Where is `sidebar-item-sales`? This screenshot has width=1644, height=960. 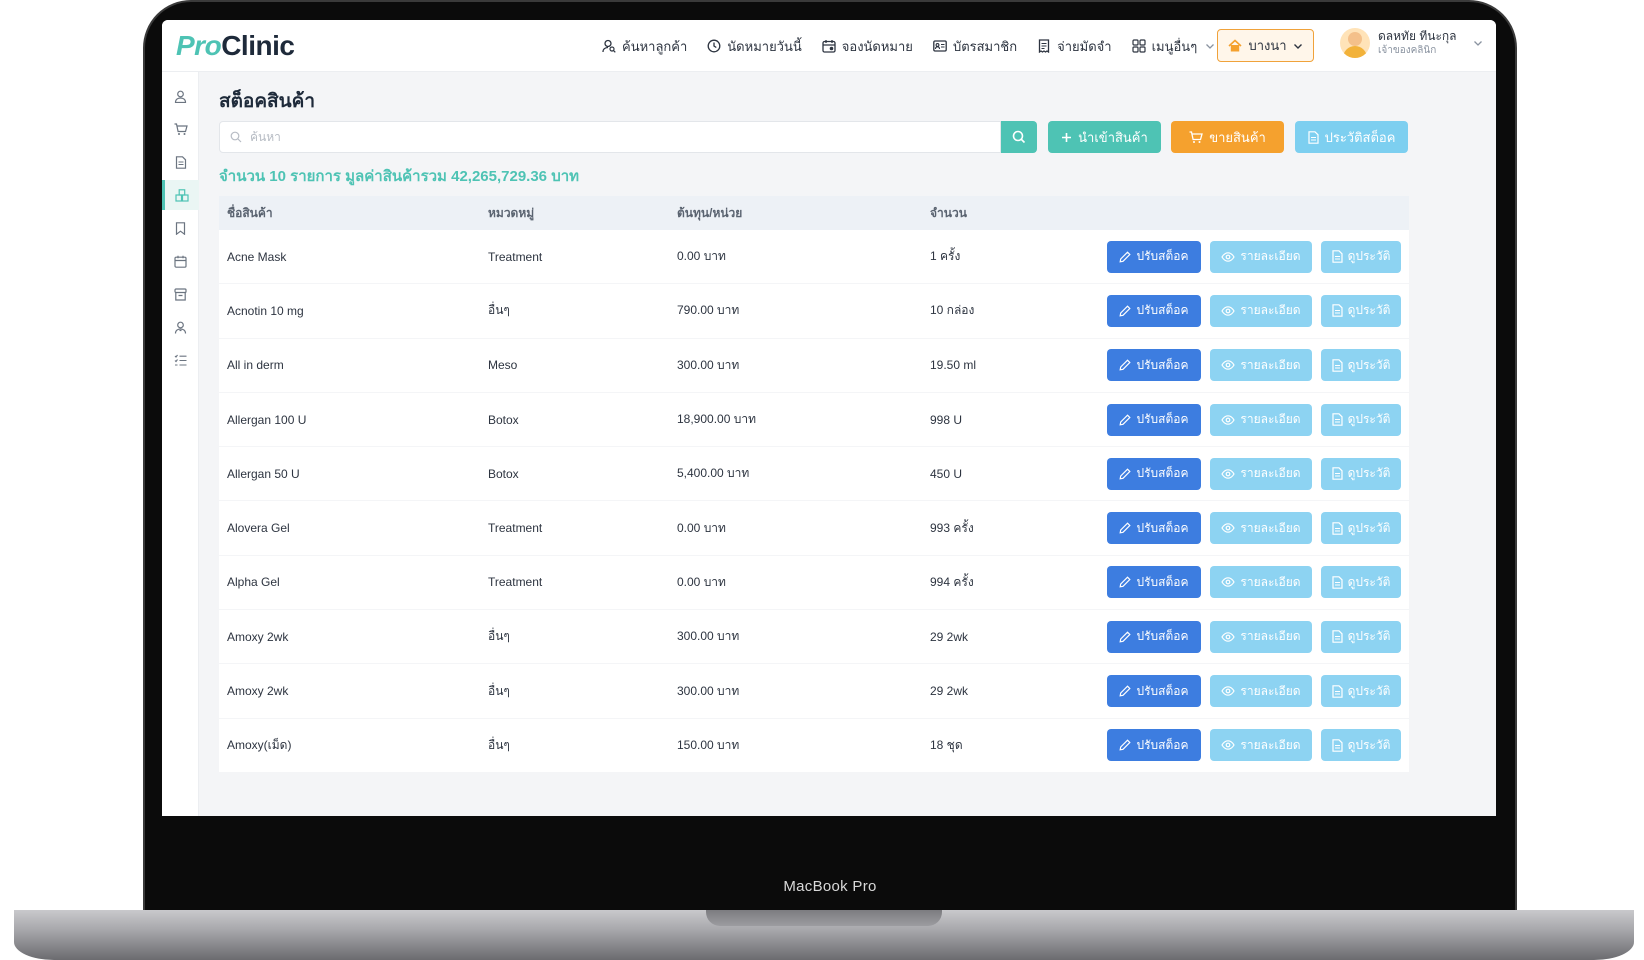 sidebar-item-sales is located at coordinates (180, 129).